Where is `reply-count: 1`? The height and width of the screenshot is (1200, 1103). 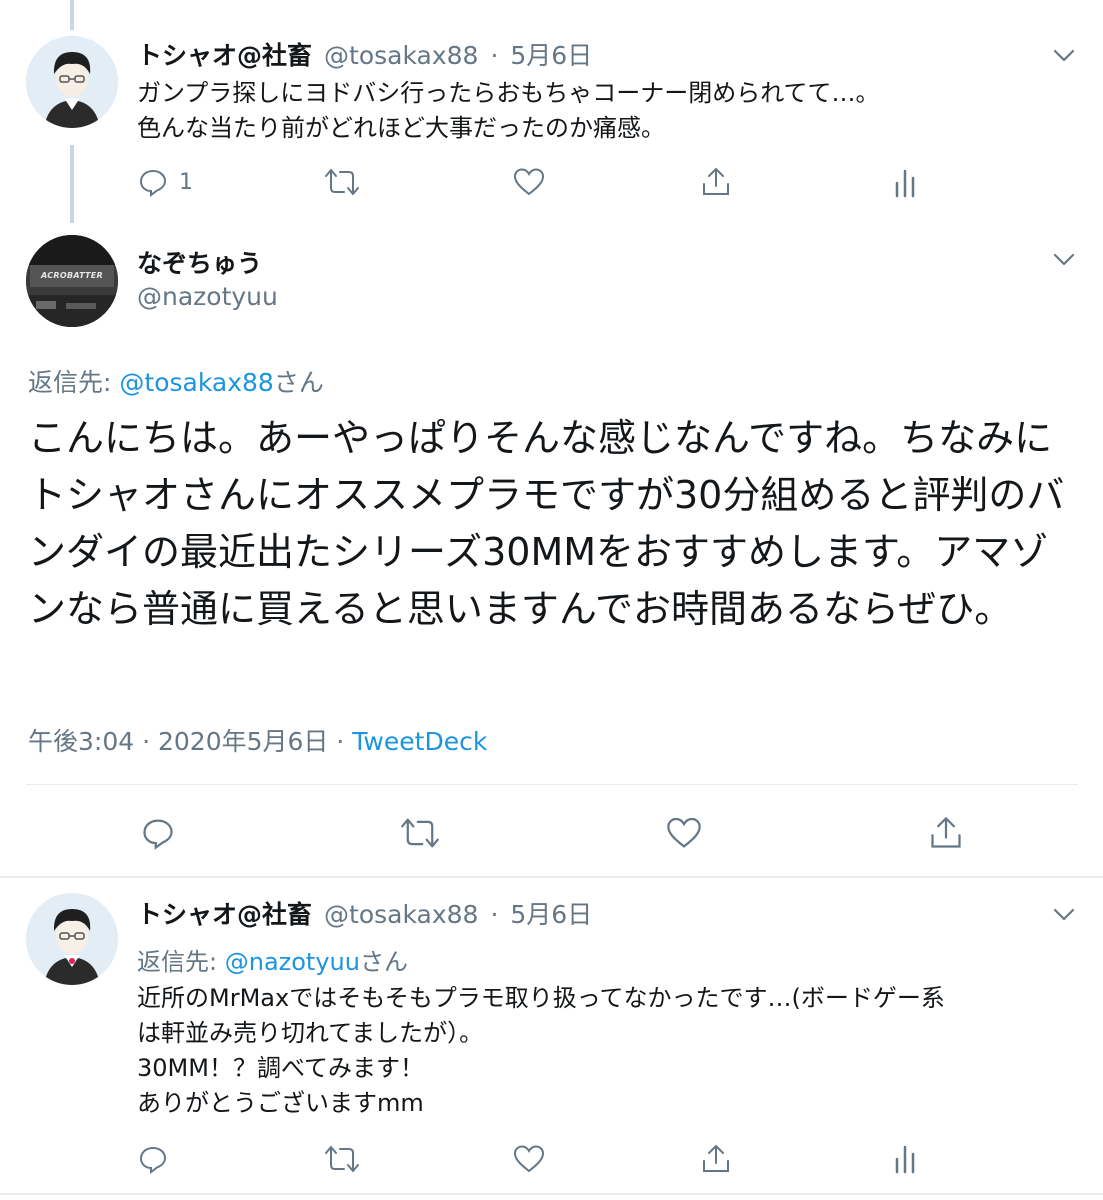 reply-count: 1 is located at coordinates (186, 182).